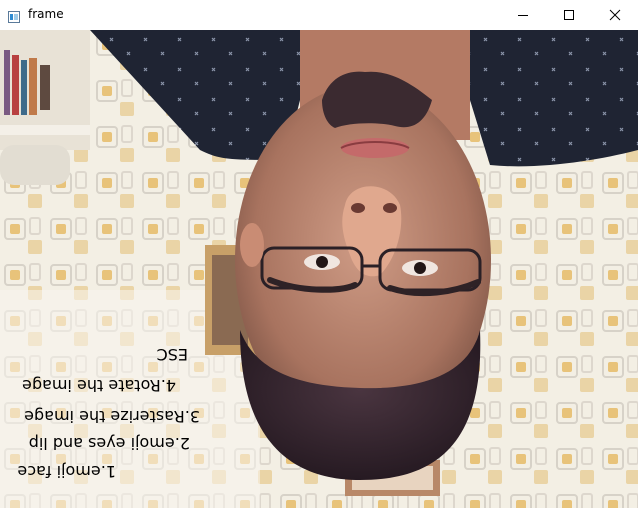 Image resolution: width=638 pixels, height=508 pixels. I want to click on title-bar: frame, so click(319, 15).